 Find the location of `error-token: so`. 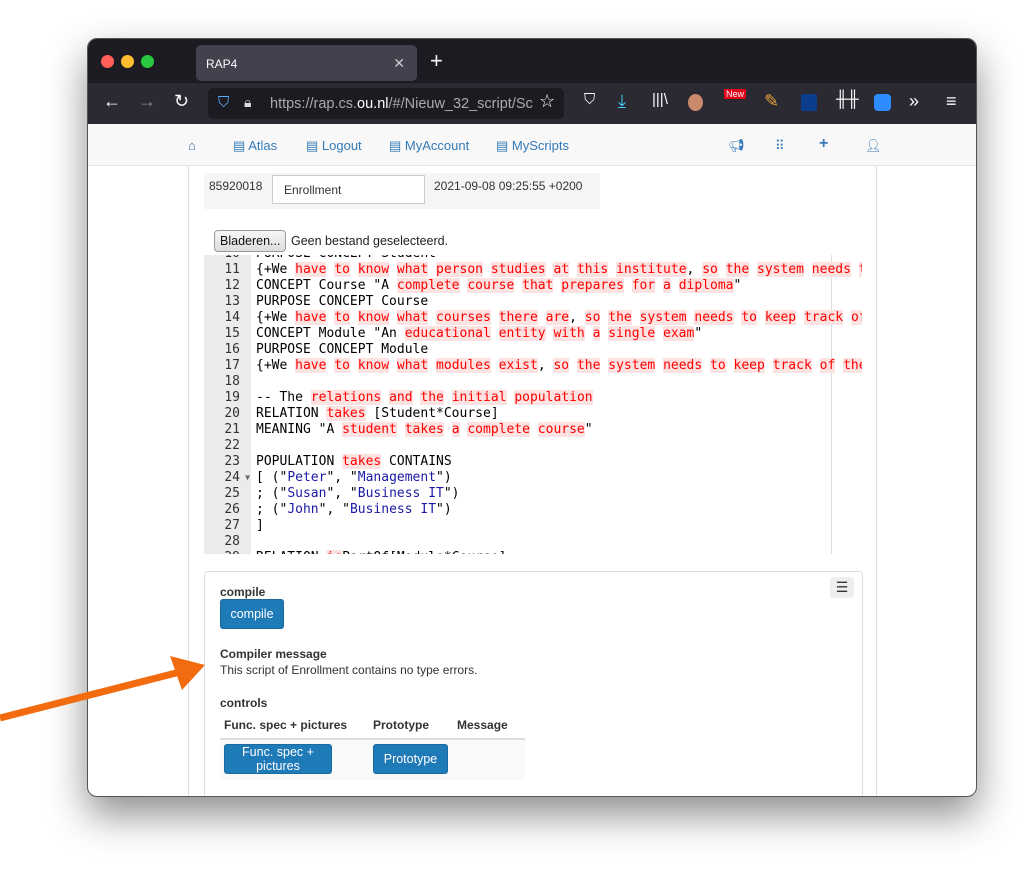

error-token: so is located at coordinates (561, 365).